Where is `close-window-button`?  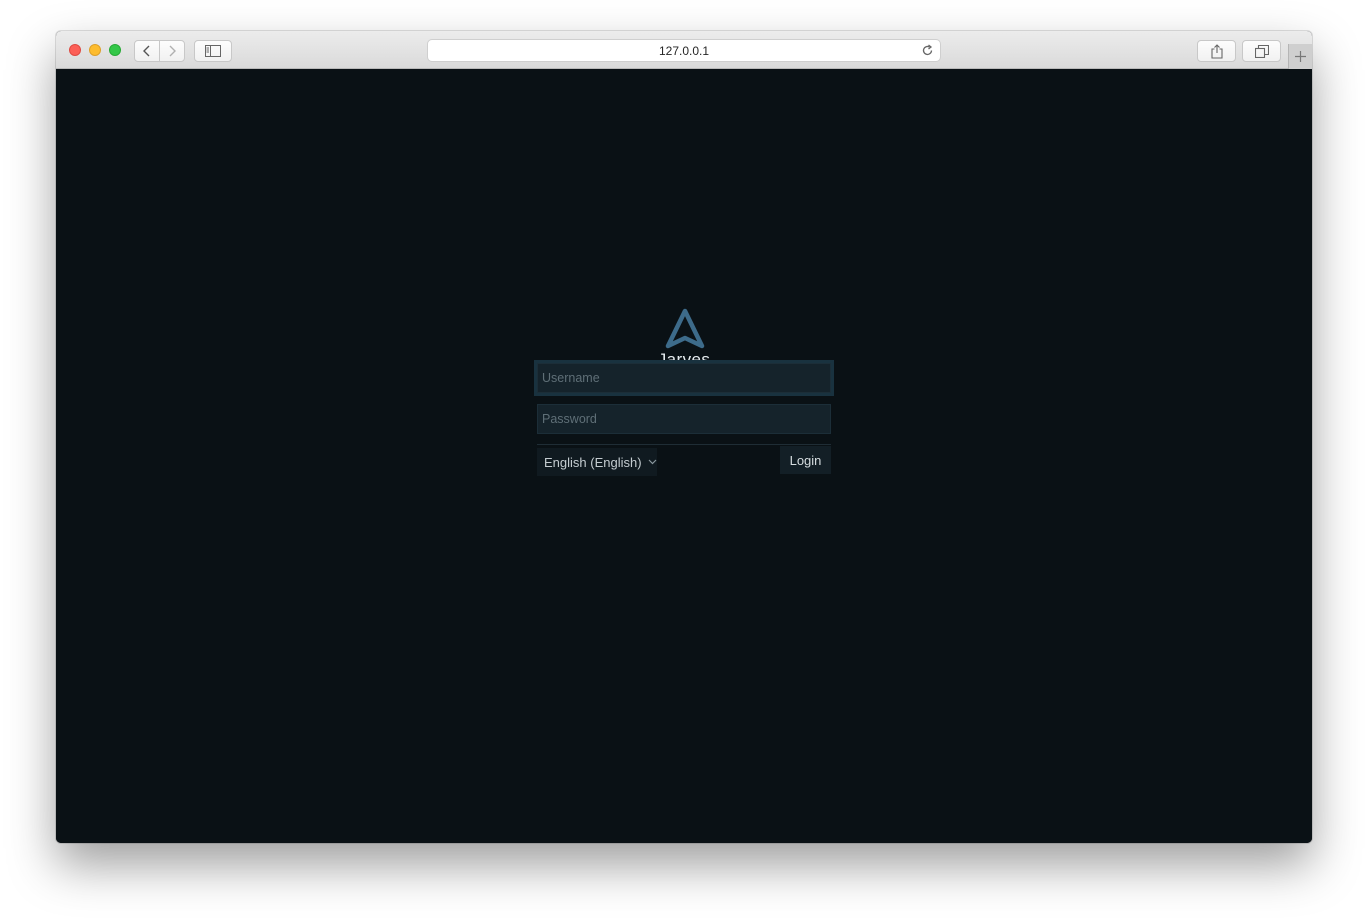 close-window-button is located at coordinates (75, 50).